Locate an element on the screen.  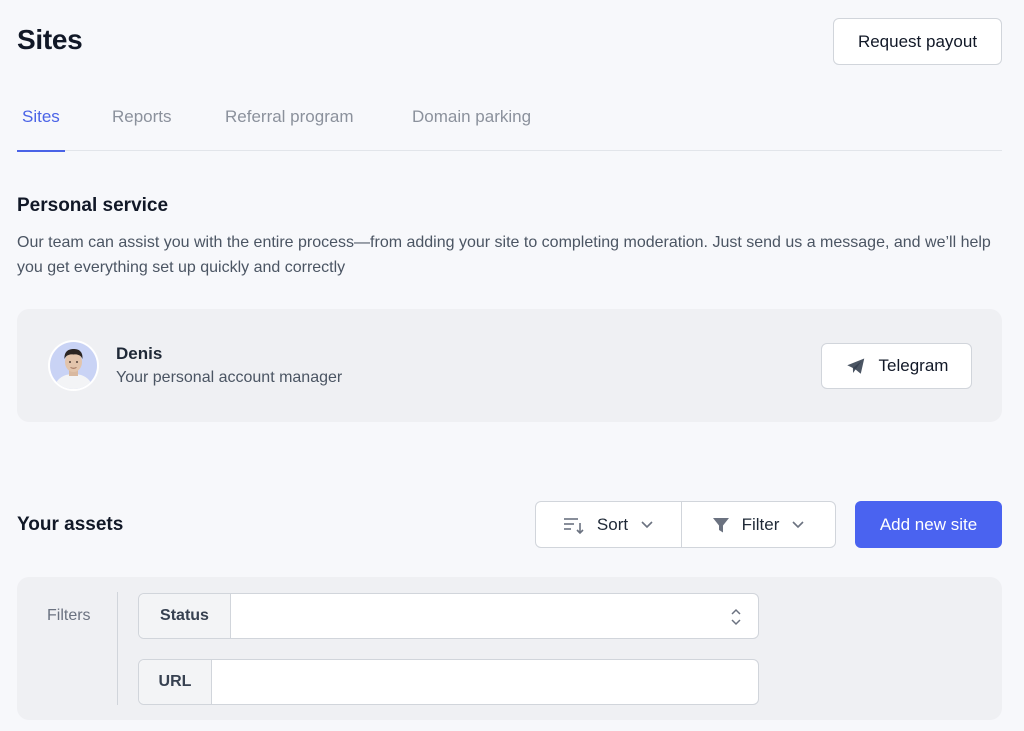
status-label: Status is located at coordinates (185, 616).